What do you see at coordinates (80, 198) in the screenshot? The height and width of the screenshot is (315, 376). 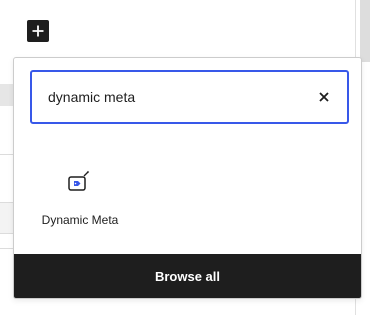 I see `block-result-dynamic-meta: Dynamic Meta` at bounding box center [80, 198].